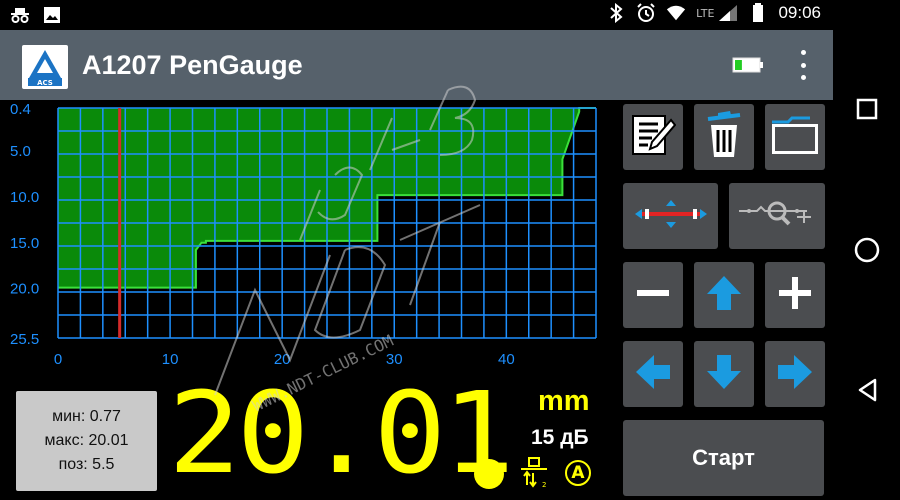  What do you see at coordinates (758, 13) in the screenshot?
I see `battery-icon` at bounding box center [758, 13].